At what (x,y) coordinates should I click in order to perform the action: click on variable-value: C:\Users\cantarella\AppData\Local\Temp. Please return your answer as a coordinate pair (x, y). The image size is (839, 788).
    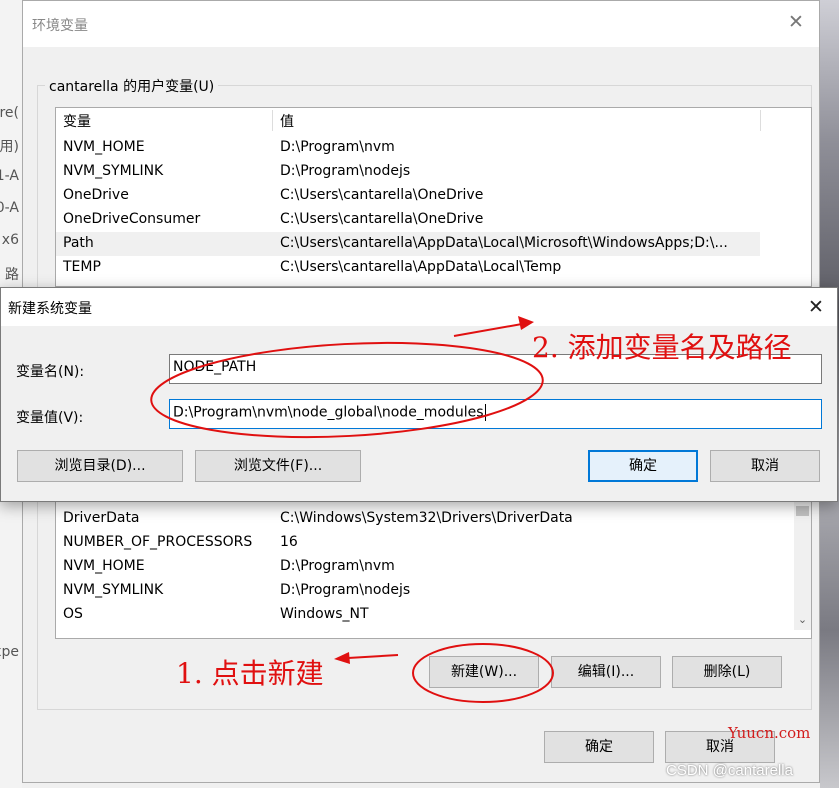
    Looking at the image, I should click on (421, 267).